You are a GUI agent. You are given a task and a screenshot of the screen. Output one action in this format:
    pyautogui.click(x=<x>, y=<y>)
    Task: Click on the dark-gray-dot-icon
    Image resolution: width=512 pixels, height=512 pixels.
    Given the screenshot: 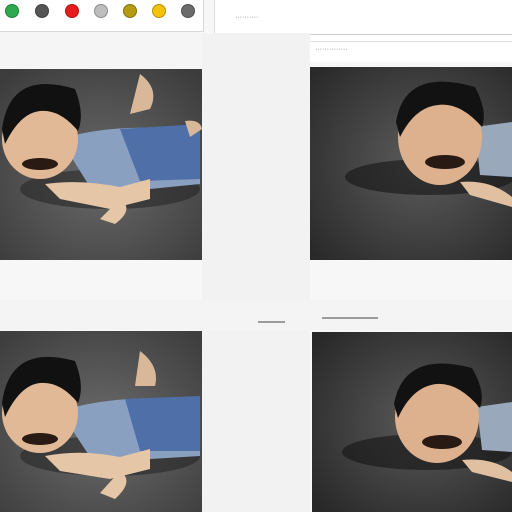 What is the action you would take?
    pyautogui.click(x=188, y=11)
    